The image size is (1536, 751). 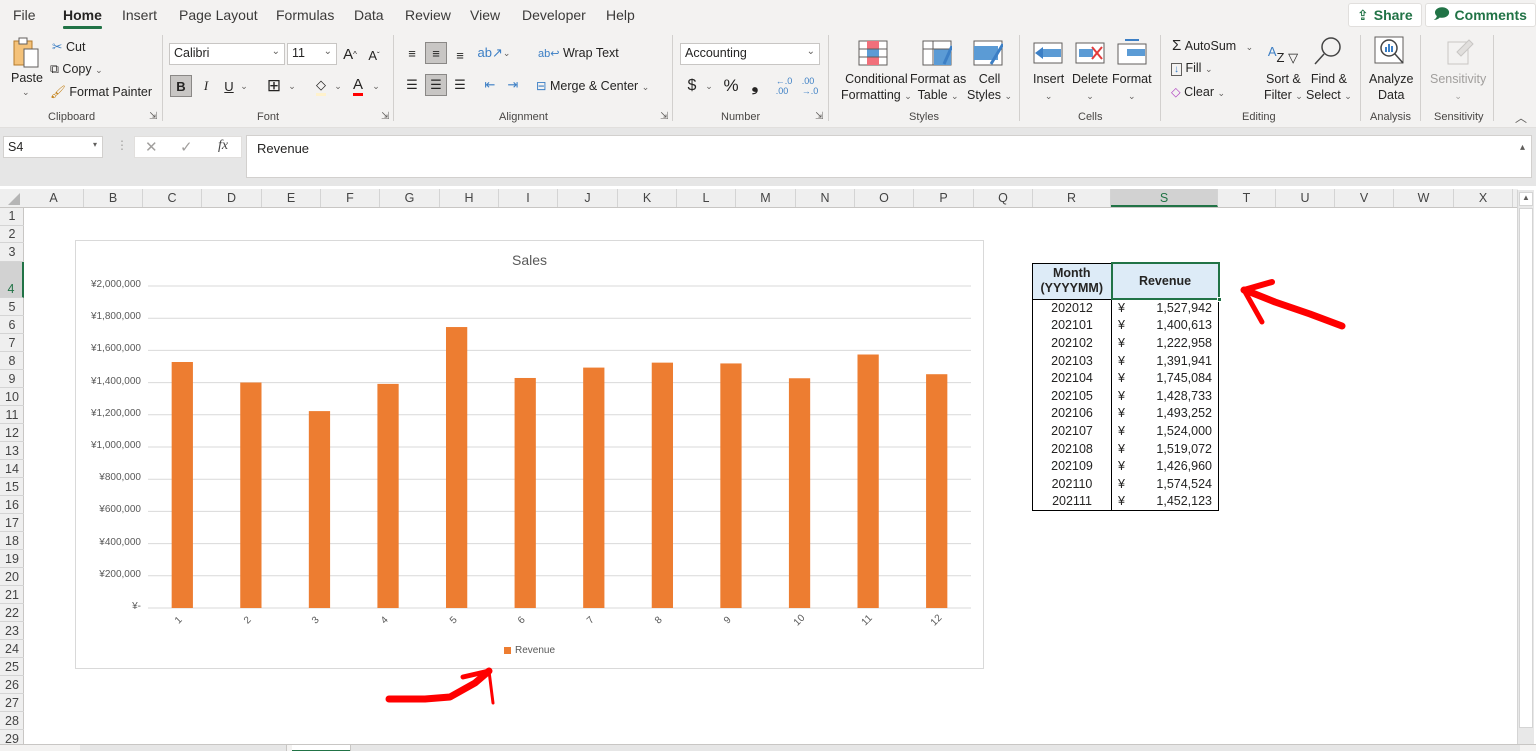 What do you see at coordinates (1522, 147) in the screenshot?
I see `expand-formula-bar-icon: ▴` at bounding box center [1522, 147].